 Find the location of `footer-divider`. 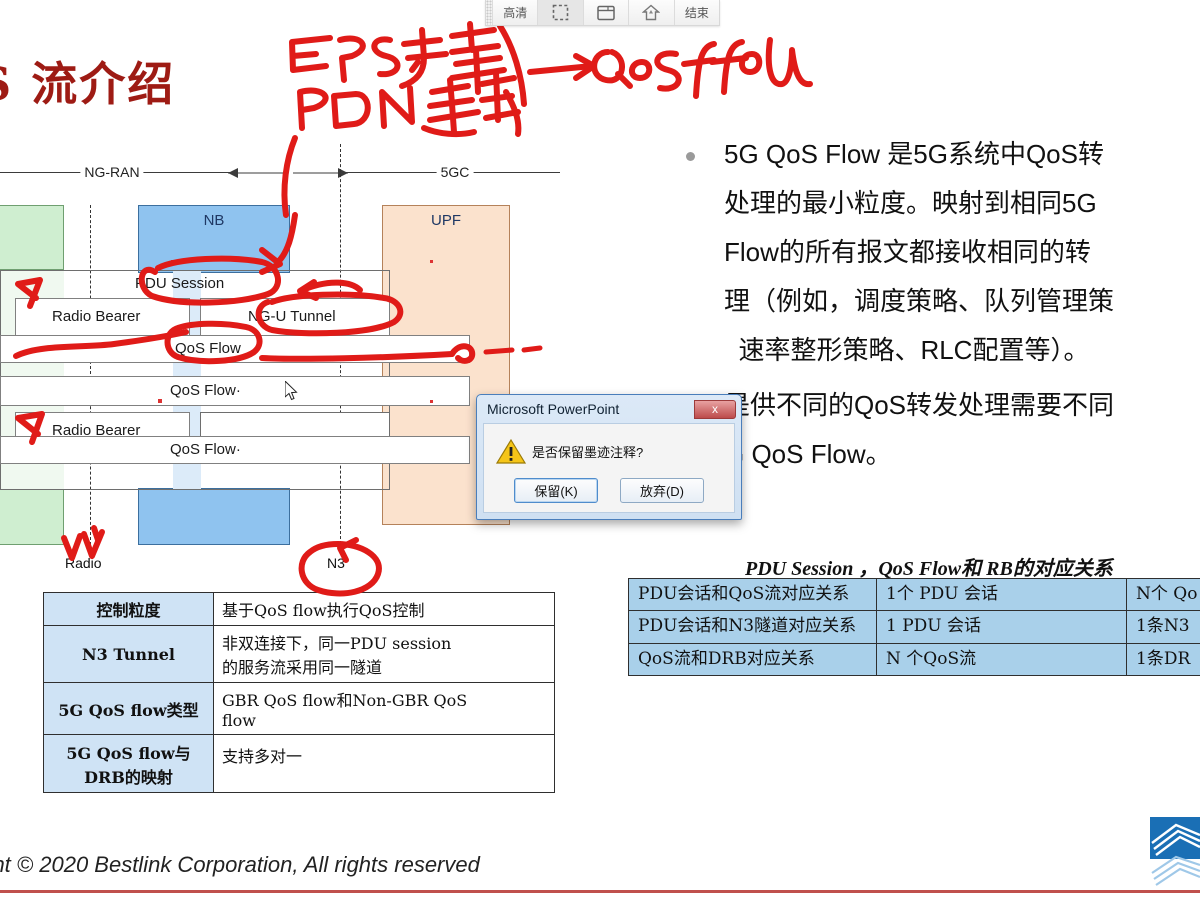

footer-divider is located at coordinates (600, 891).